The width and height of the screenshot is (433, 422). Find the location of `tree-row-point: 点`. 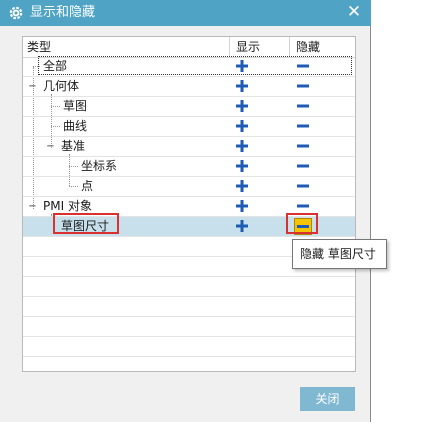

tree-row-point: 点 is located at coordinates (189, 187).